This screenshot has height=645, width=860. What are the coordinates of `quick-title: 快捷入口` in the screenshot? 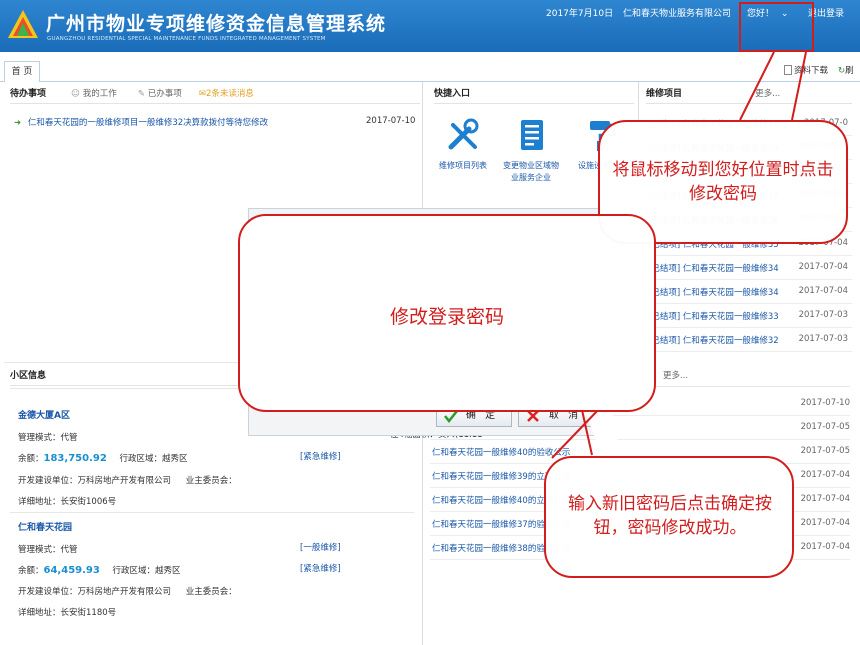 It's located at (452, 94).